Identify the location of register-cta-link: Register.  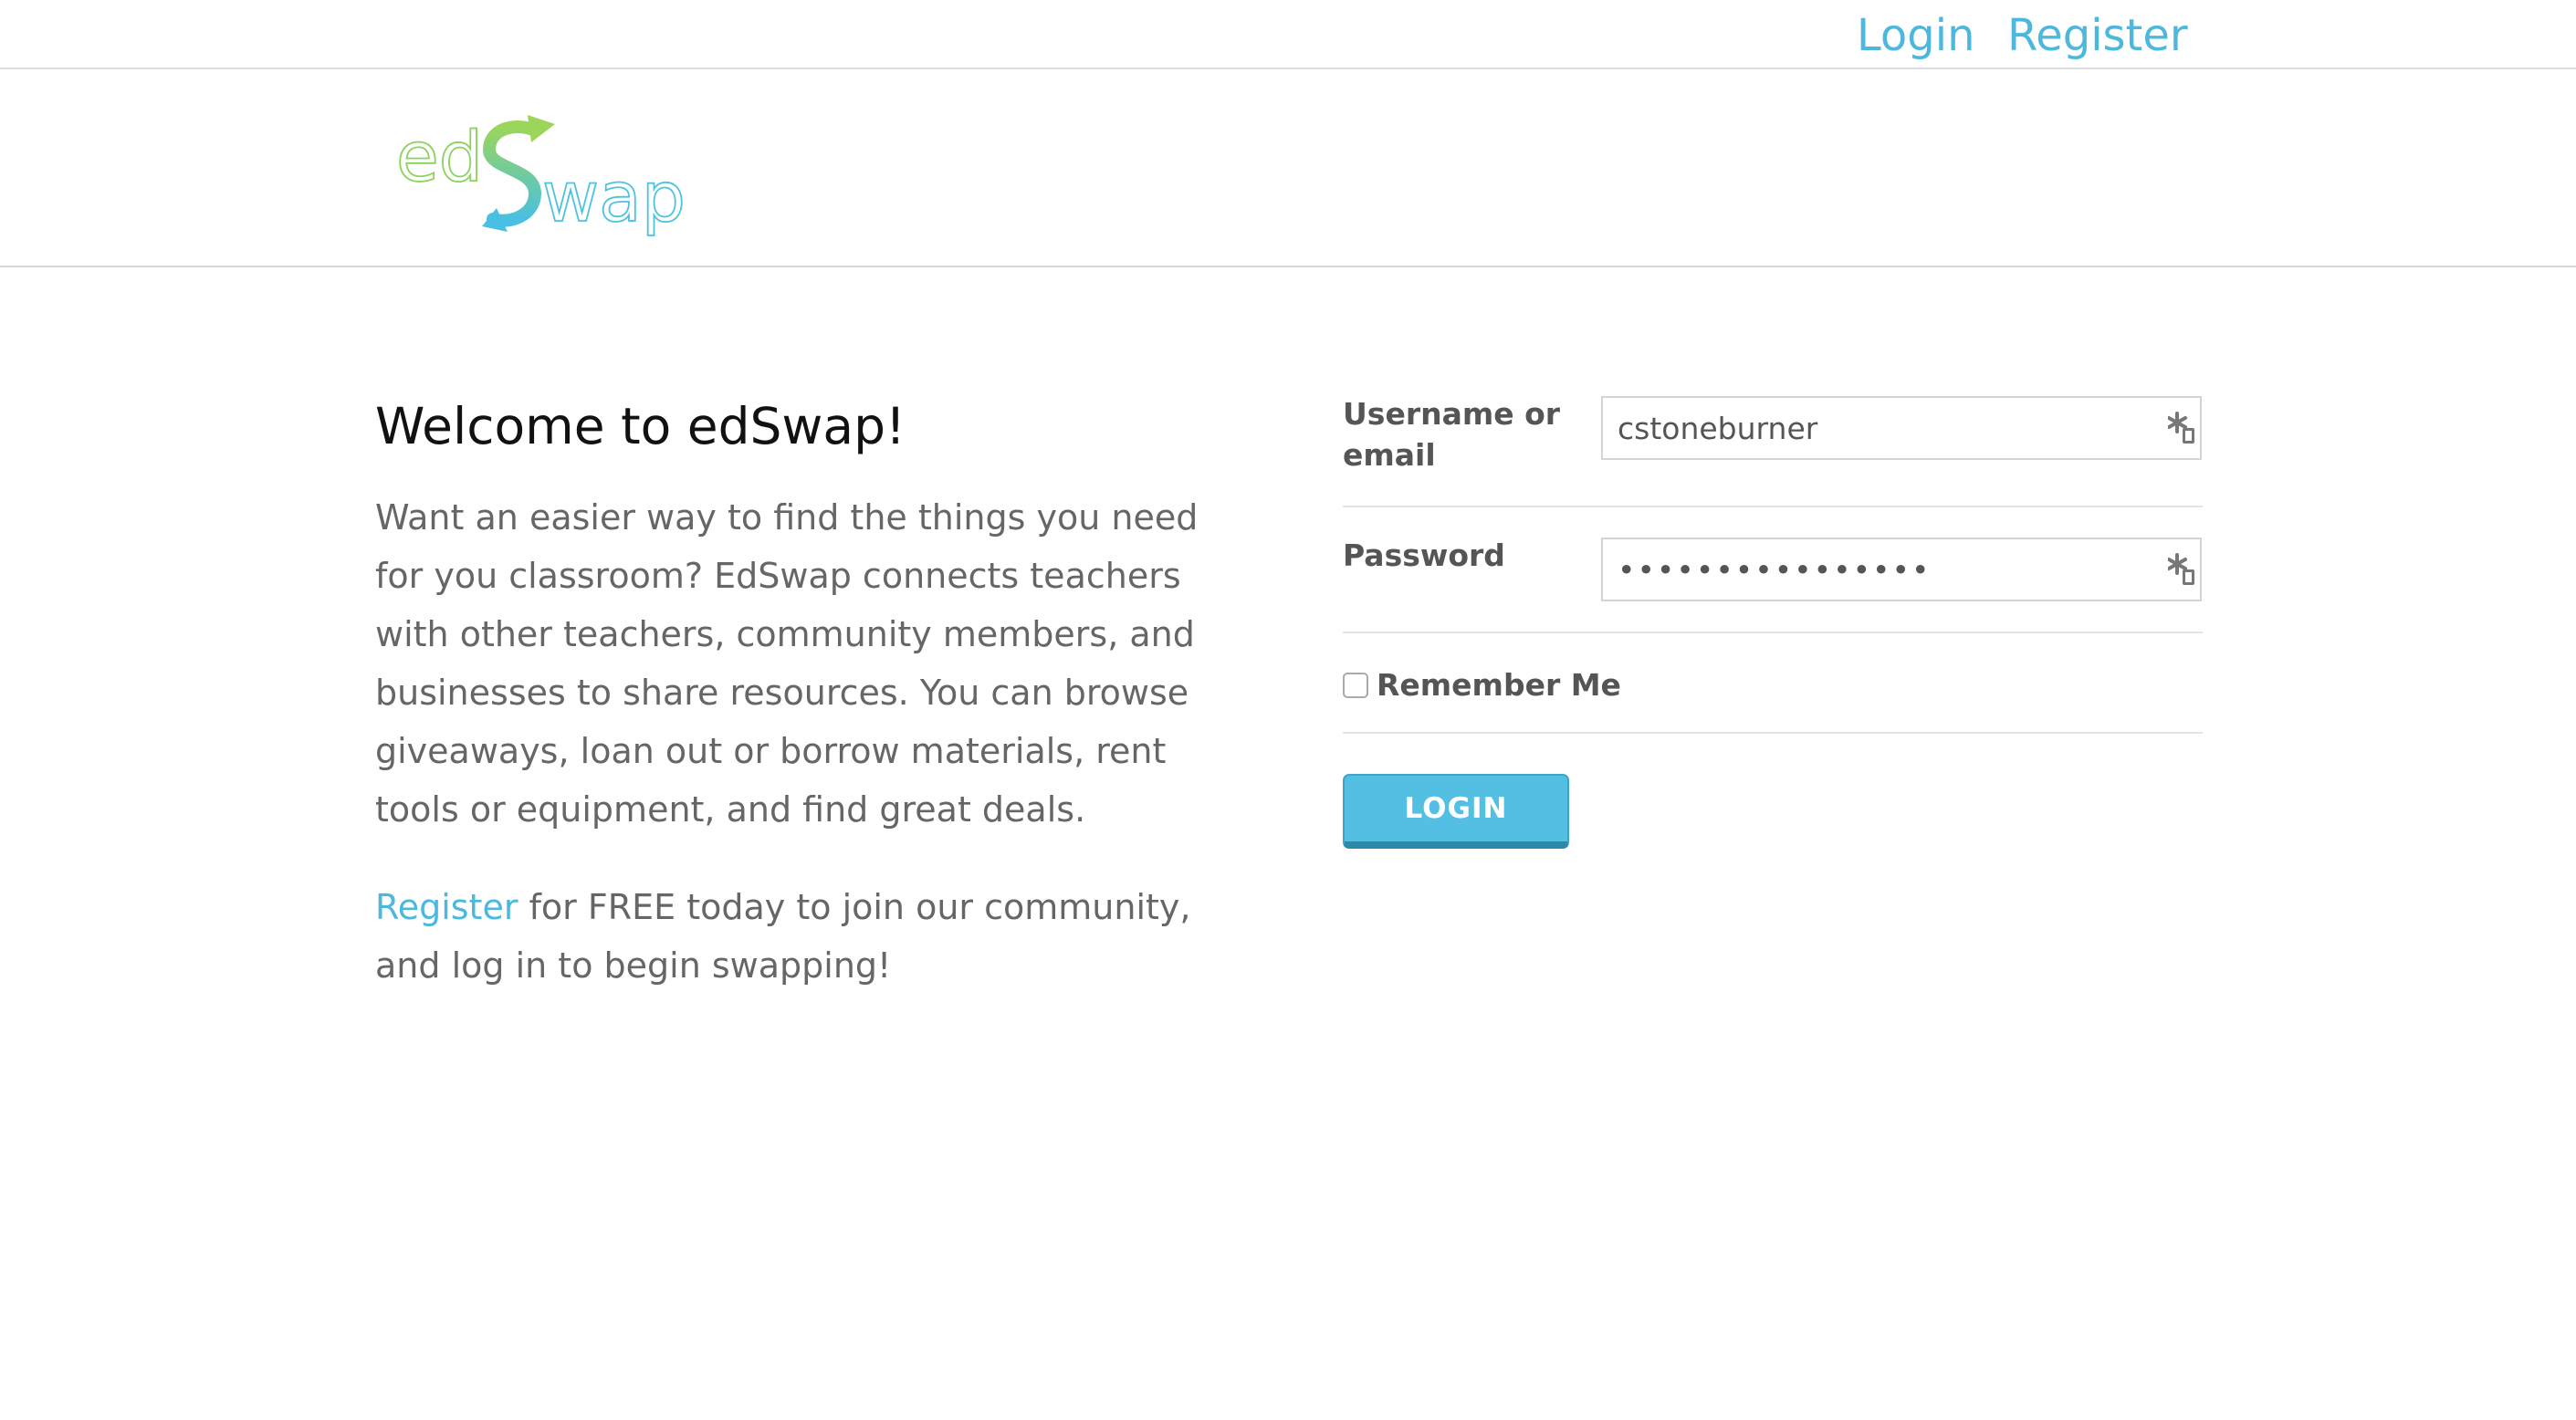
(447, 907).